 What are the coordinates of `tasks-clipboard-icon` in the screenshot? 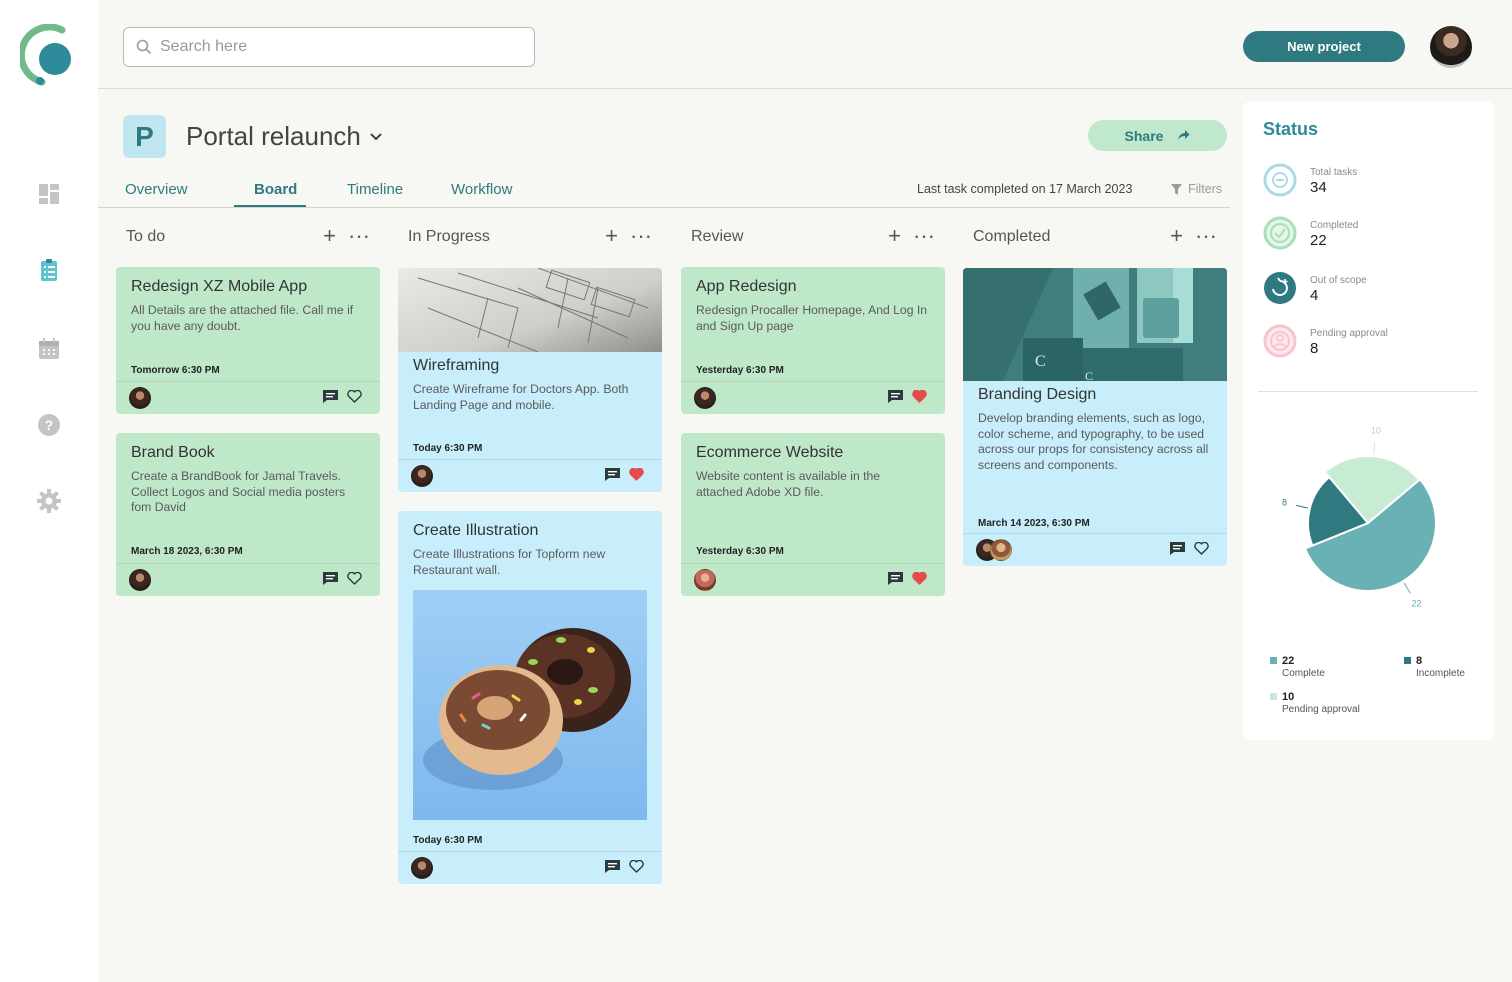 It's located at (49, 270).